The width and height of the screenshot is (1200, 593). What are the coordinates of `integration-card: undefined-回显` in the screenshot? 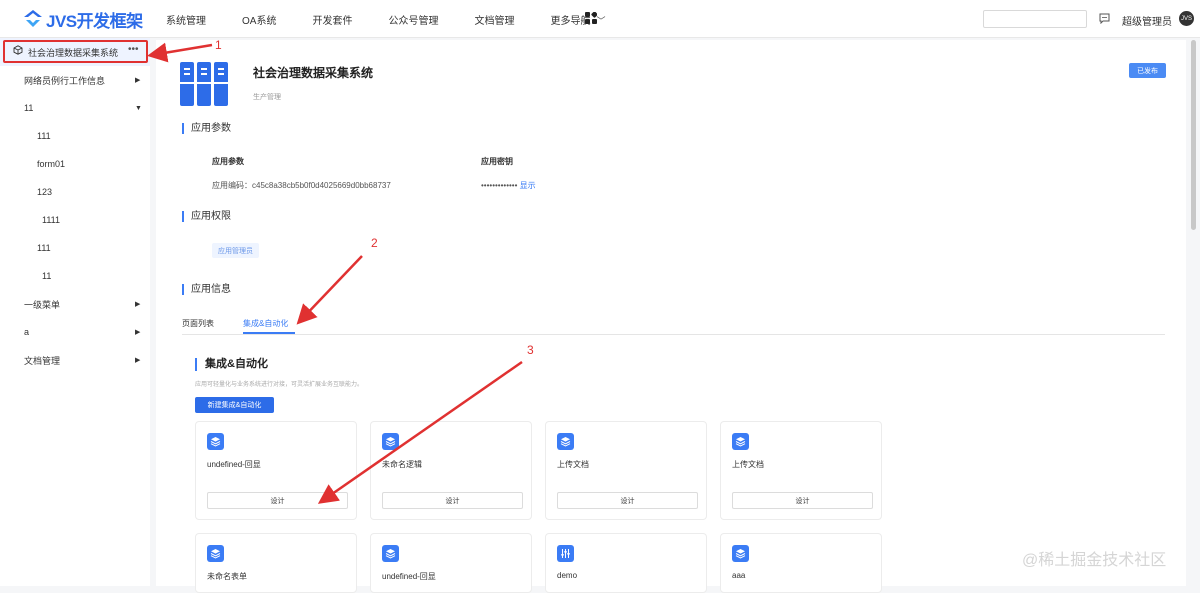 It's located at (451, 563).